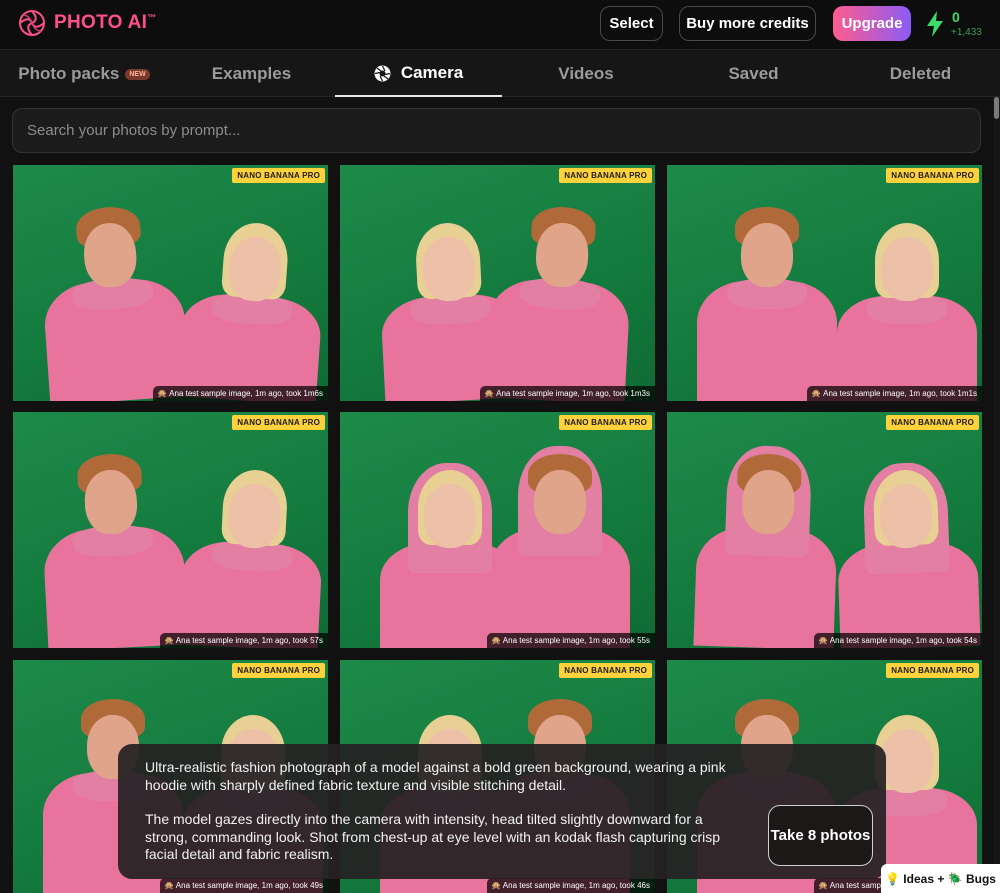 This screenshot has width=1000, height=893. What do you see at coordinates (966, 32) in the screenshot?
I see `credits-delta: +1,433` at bounding box center [966, 32].